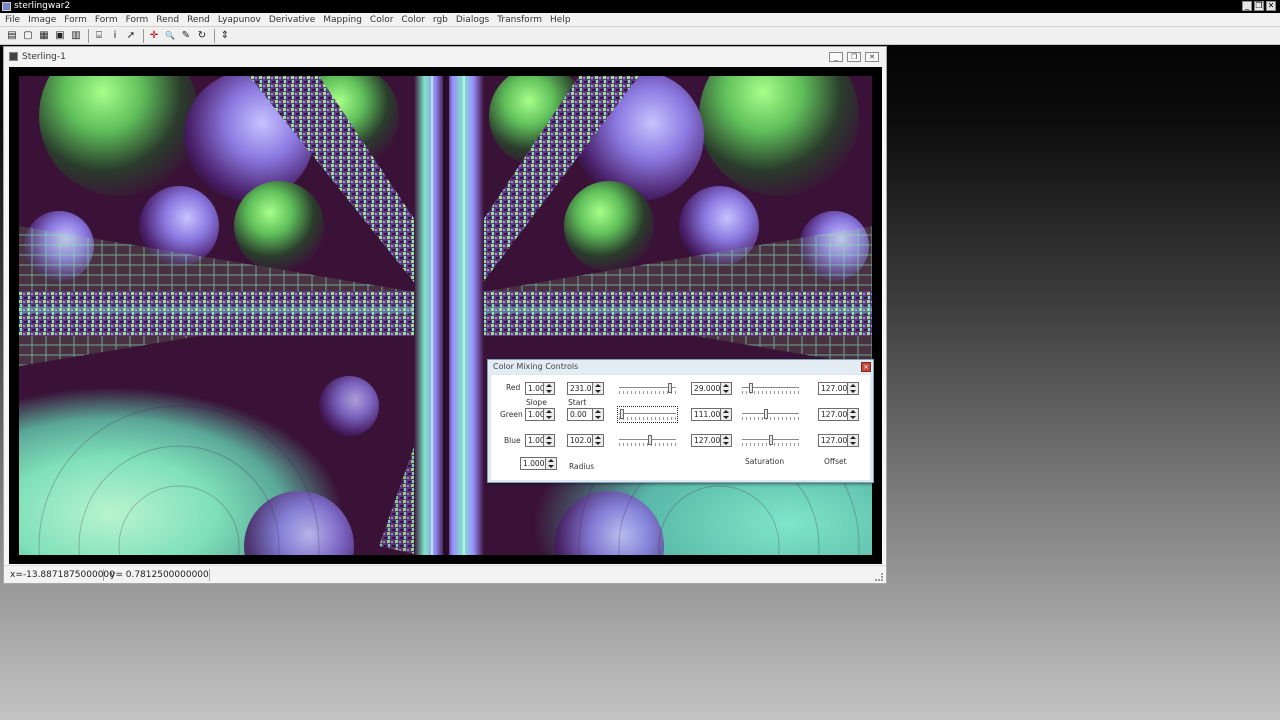  I want to click on blue-slope-spinner: 1.00, so click(540, 440).